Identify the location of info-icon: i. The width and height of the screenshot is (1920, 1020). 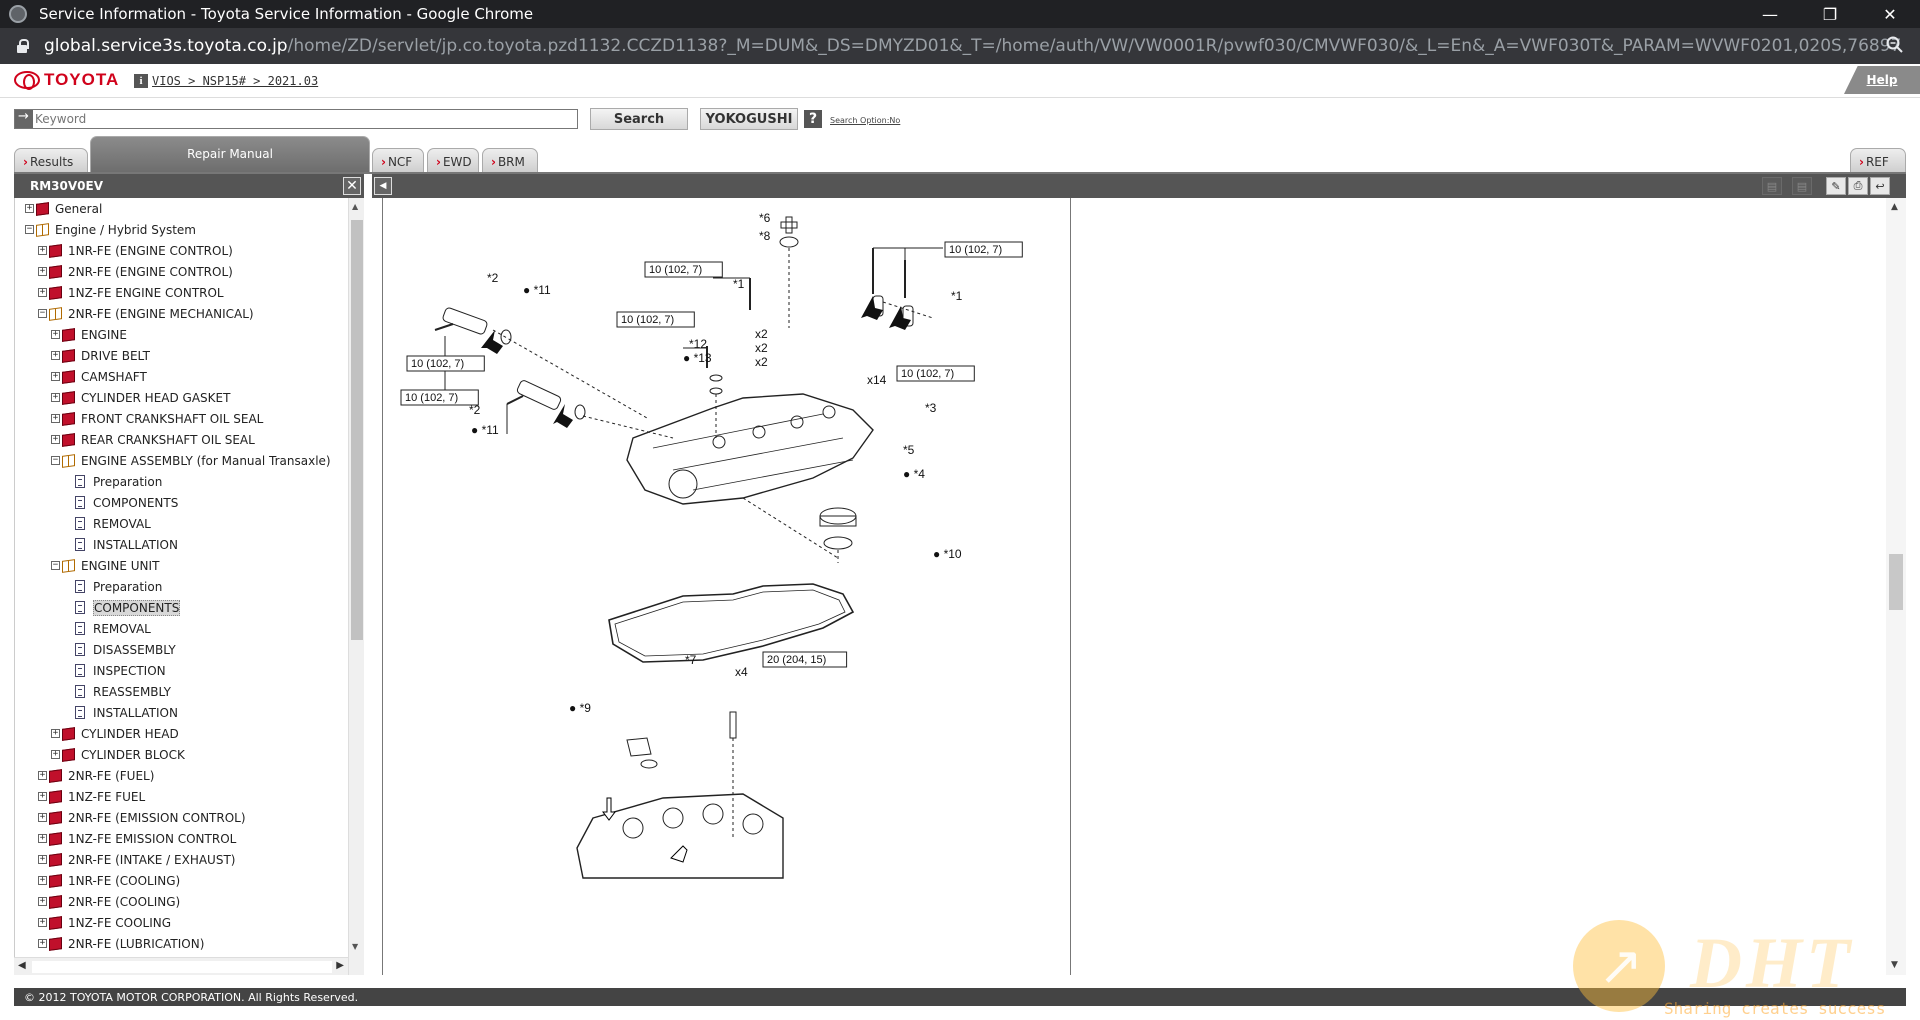
(141, 81).